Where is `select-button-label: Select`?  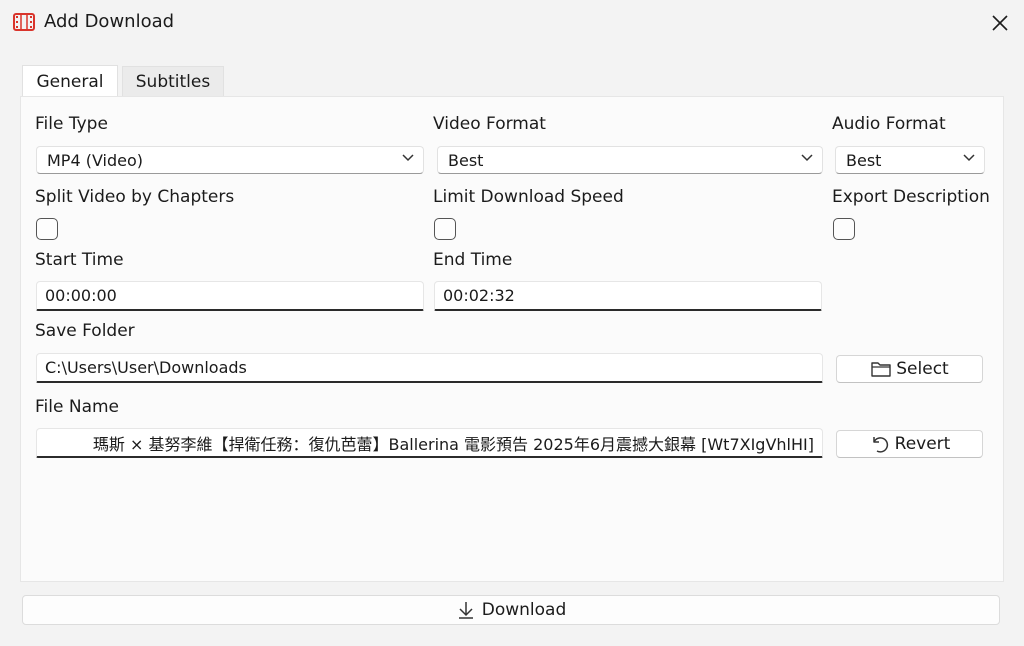 select-button-label: Select is located at coordinates (922, 369).